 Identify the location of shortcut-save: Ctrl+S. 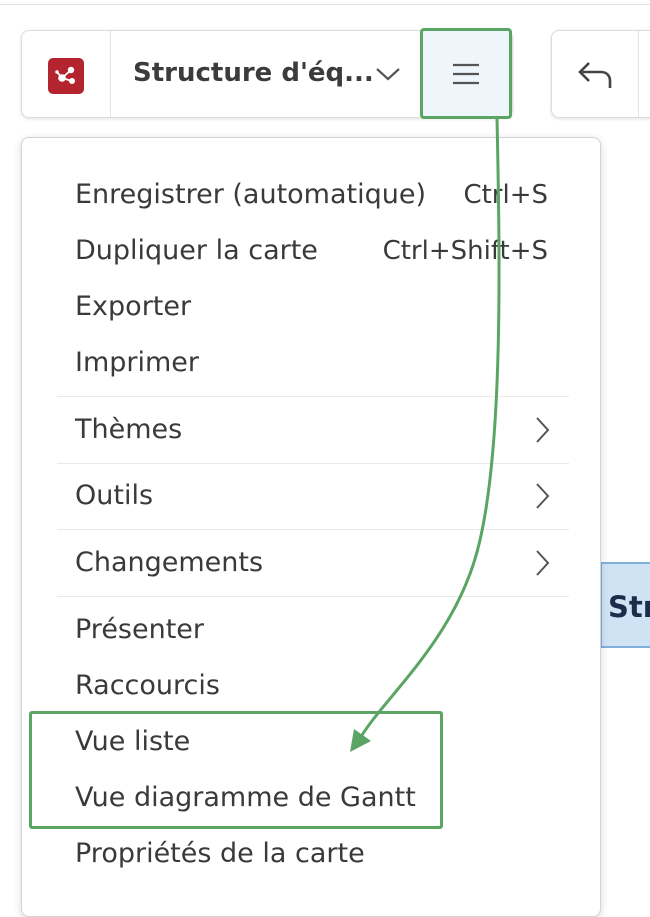
(505, 195).